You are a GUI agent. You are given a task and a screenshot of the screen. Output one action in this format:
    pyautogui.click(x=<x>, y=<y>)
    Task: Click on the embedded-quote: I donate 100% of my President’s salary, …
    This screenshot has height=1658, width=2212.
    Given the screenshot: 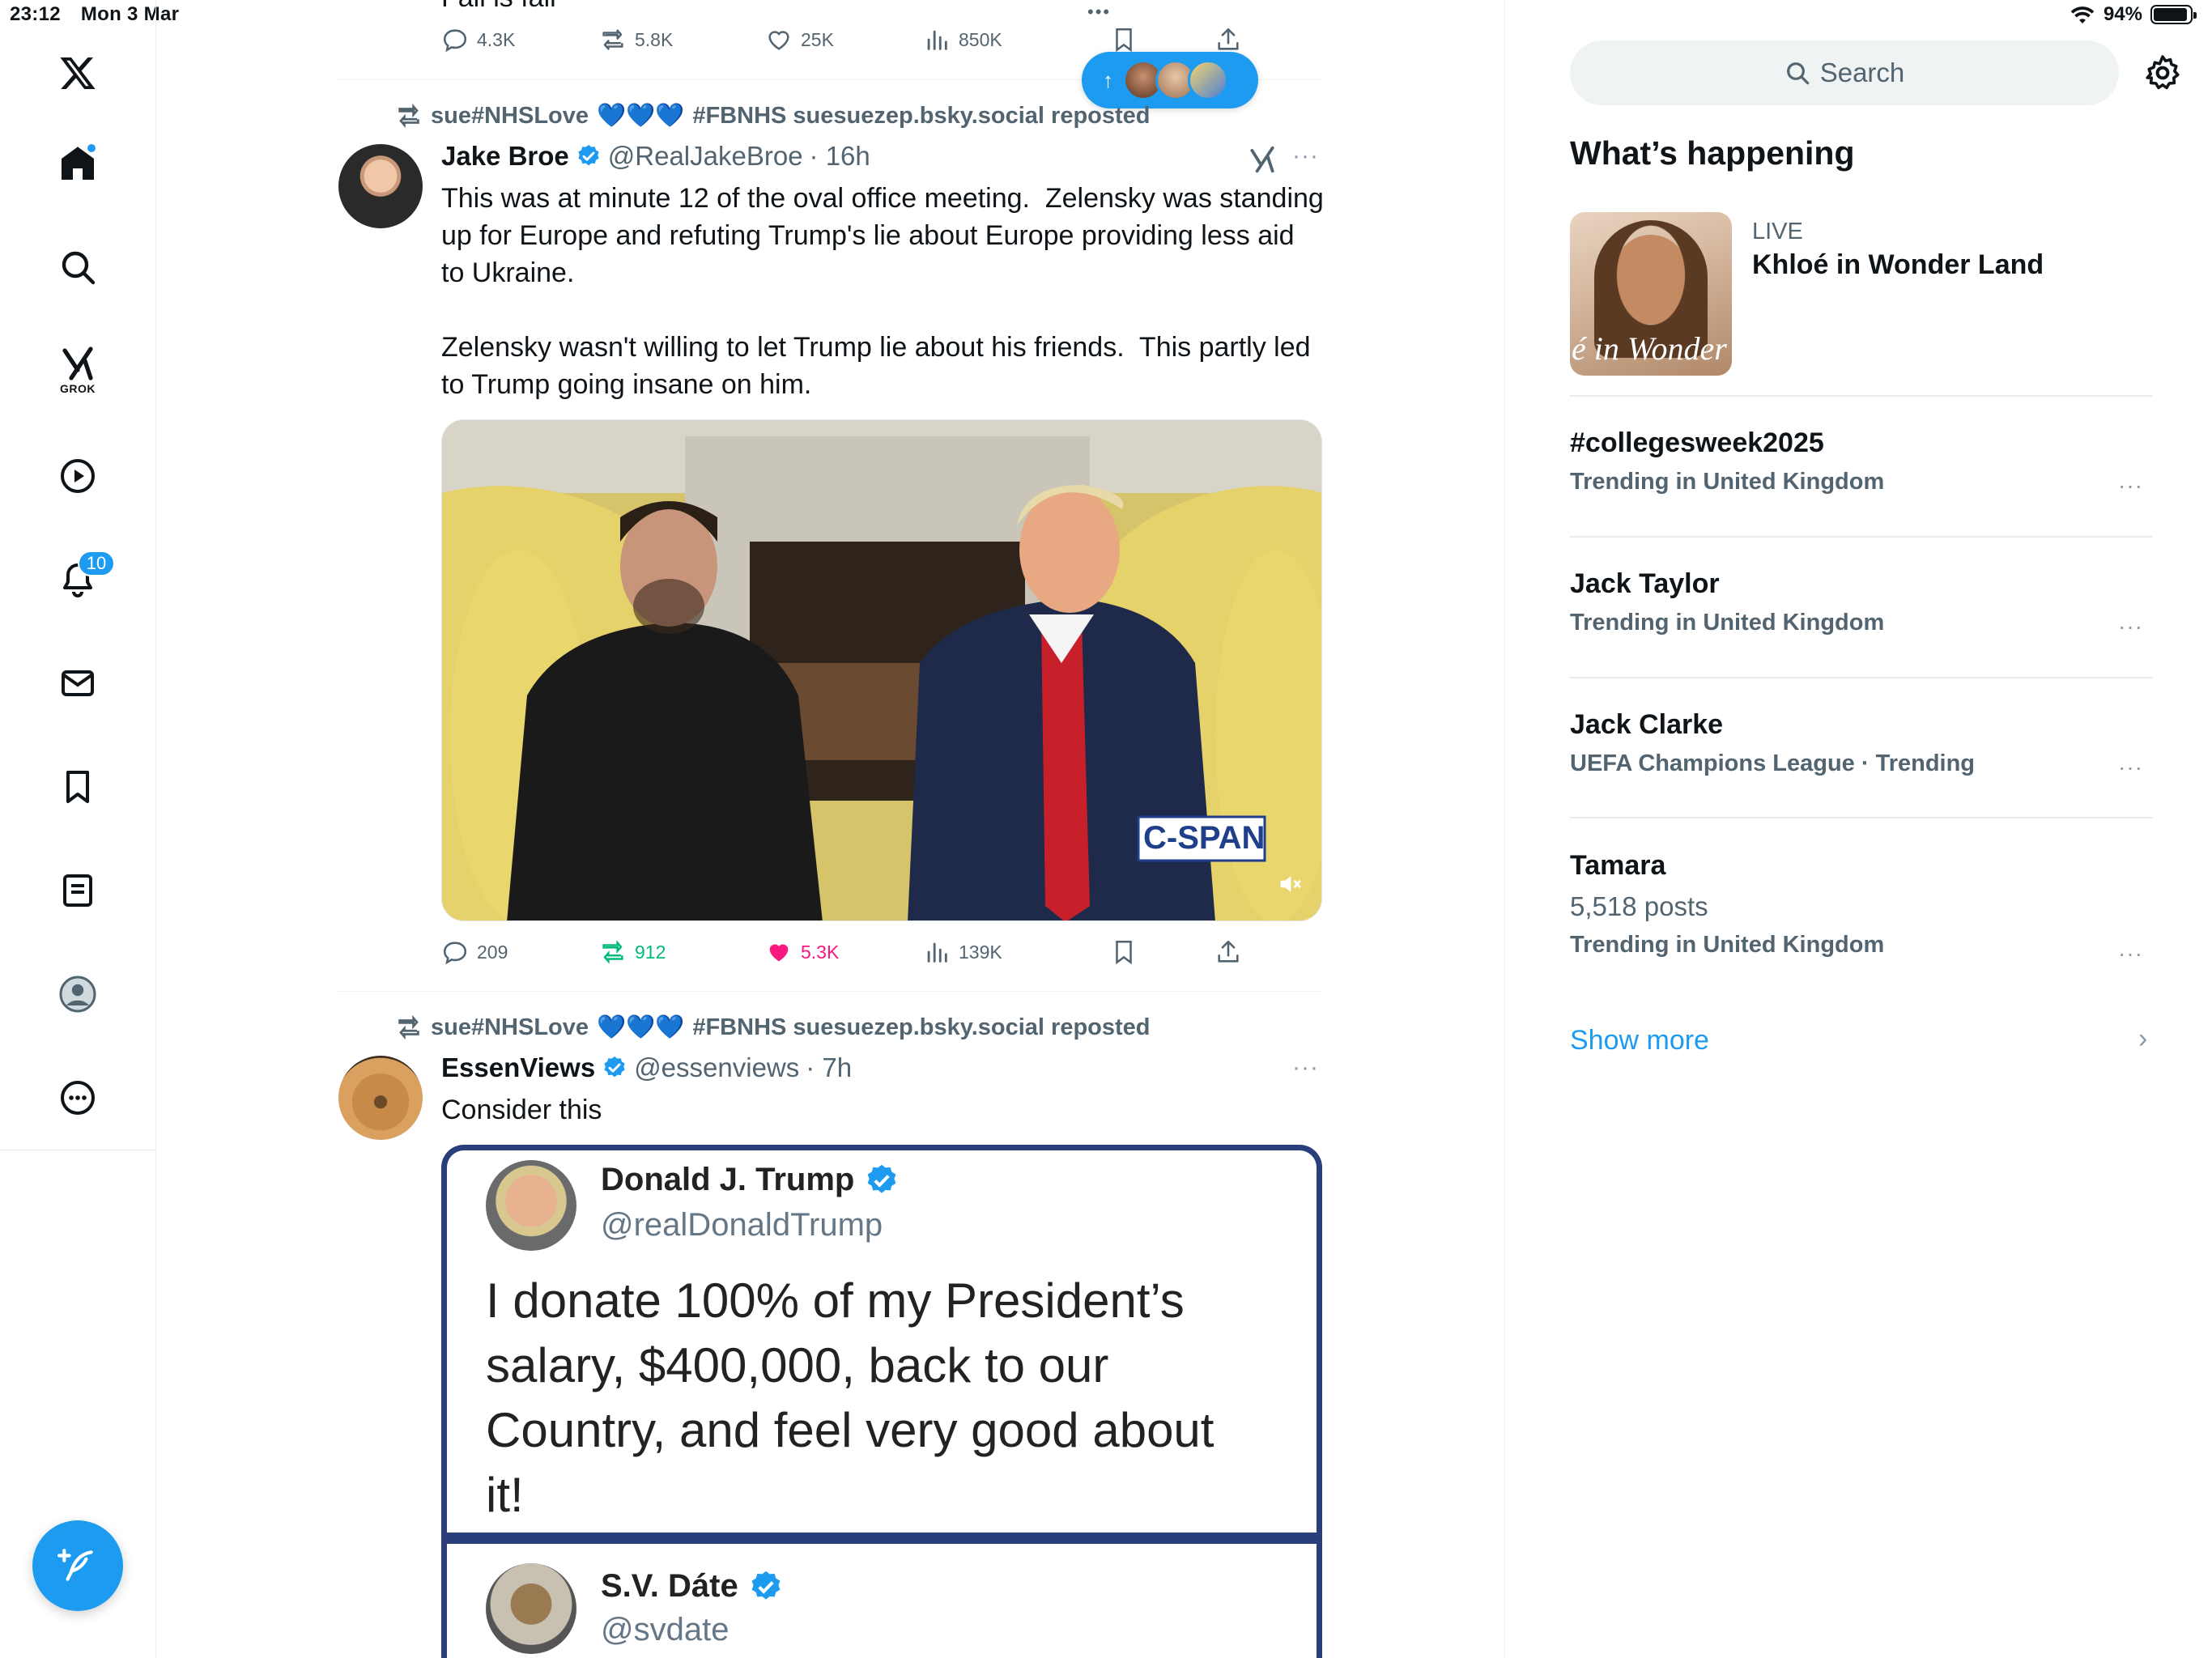 What is the action you would take?
    pyautogui.click(x=850, y=1397)
    